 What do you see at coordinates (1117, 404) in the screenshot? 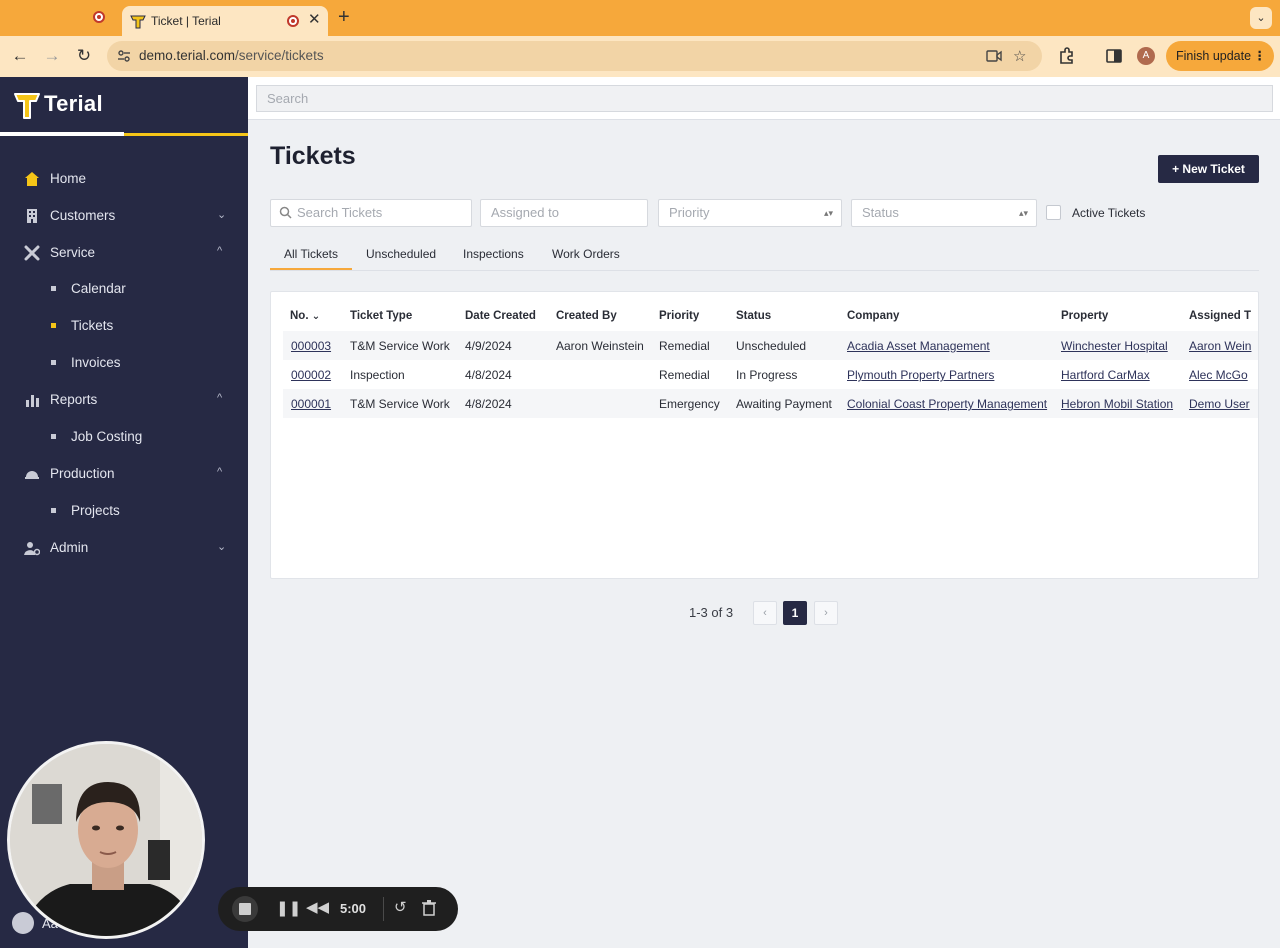
I see `property-link: Hebron Mobil Station` at bounding box center [1117, 404].